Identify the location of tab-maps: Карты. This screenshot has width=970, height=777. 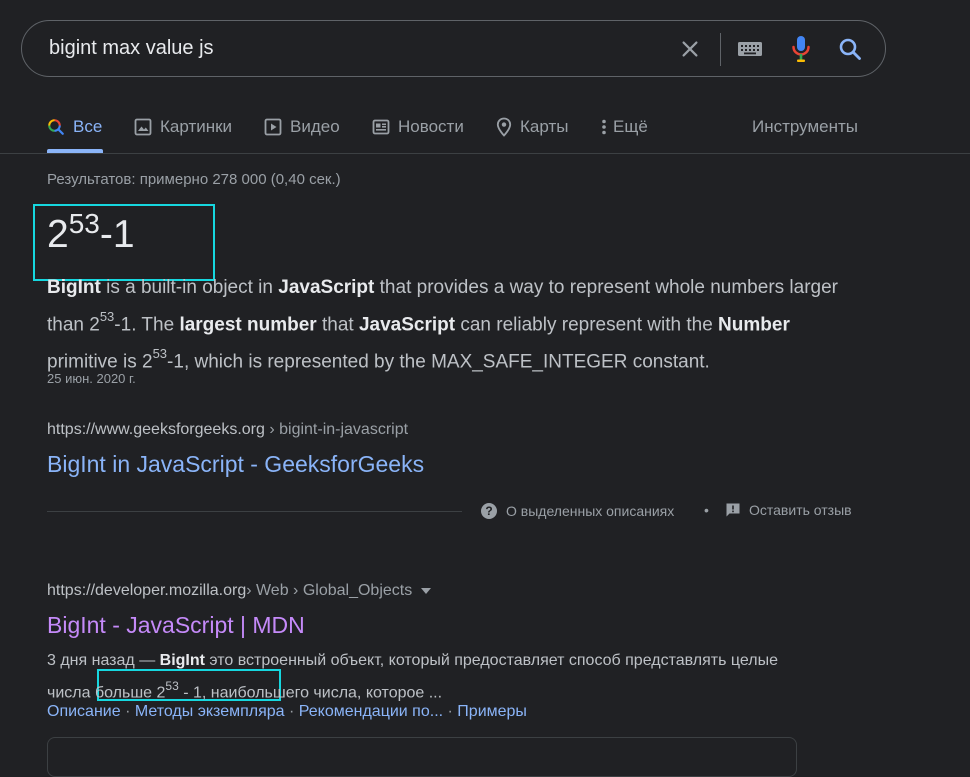
(532, 127).